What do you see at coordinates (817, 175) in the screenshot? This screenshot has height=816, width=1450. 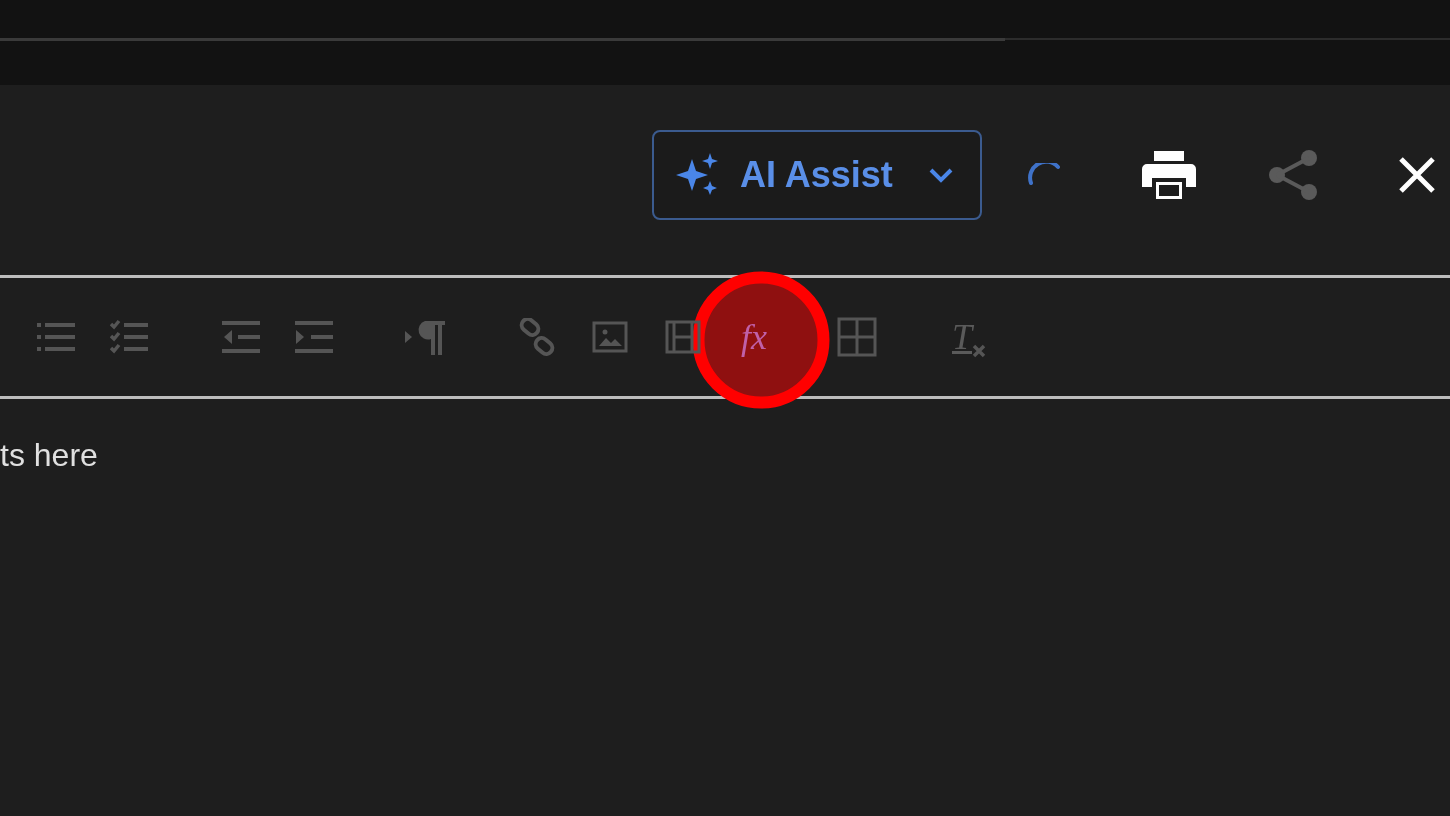 I see `ai-assist-button: AI Assist` at bounding box center [817, 175].